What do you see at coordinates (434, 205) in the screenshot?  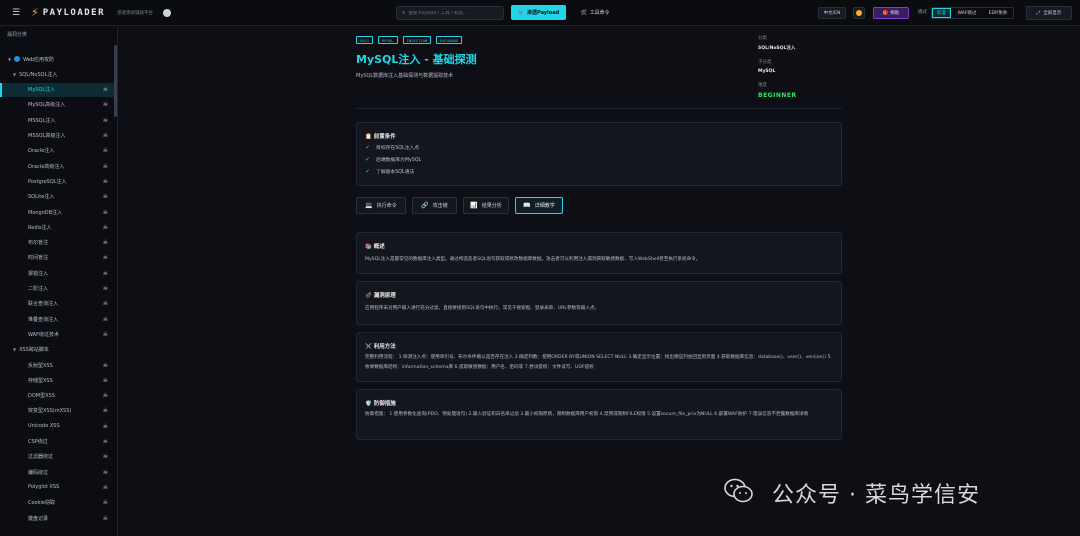 I see `tab-attack-chain: 🔗 攻击链` at bounding box center [434, 205].